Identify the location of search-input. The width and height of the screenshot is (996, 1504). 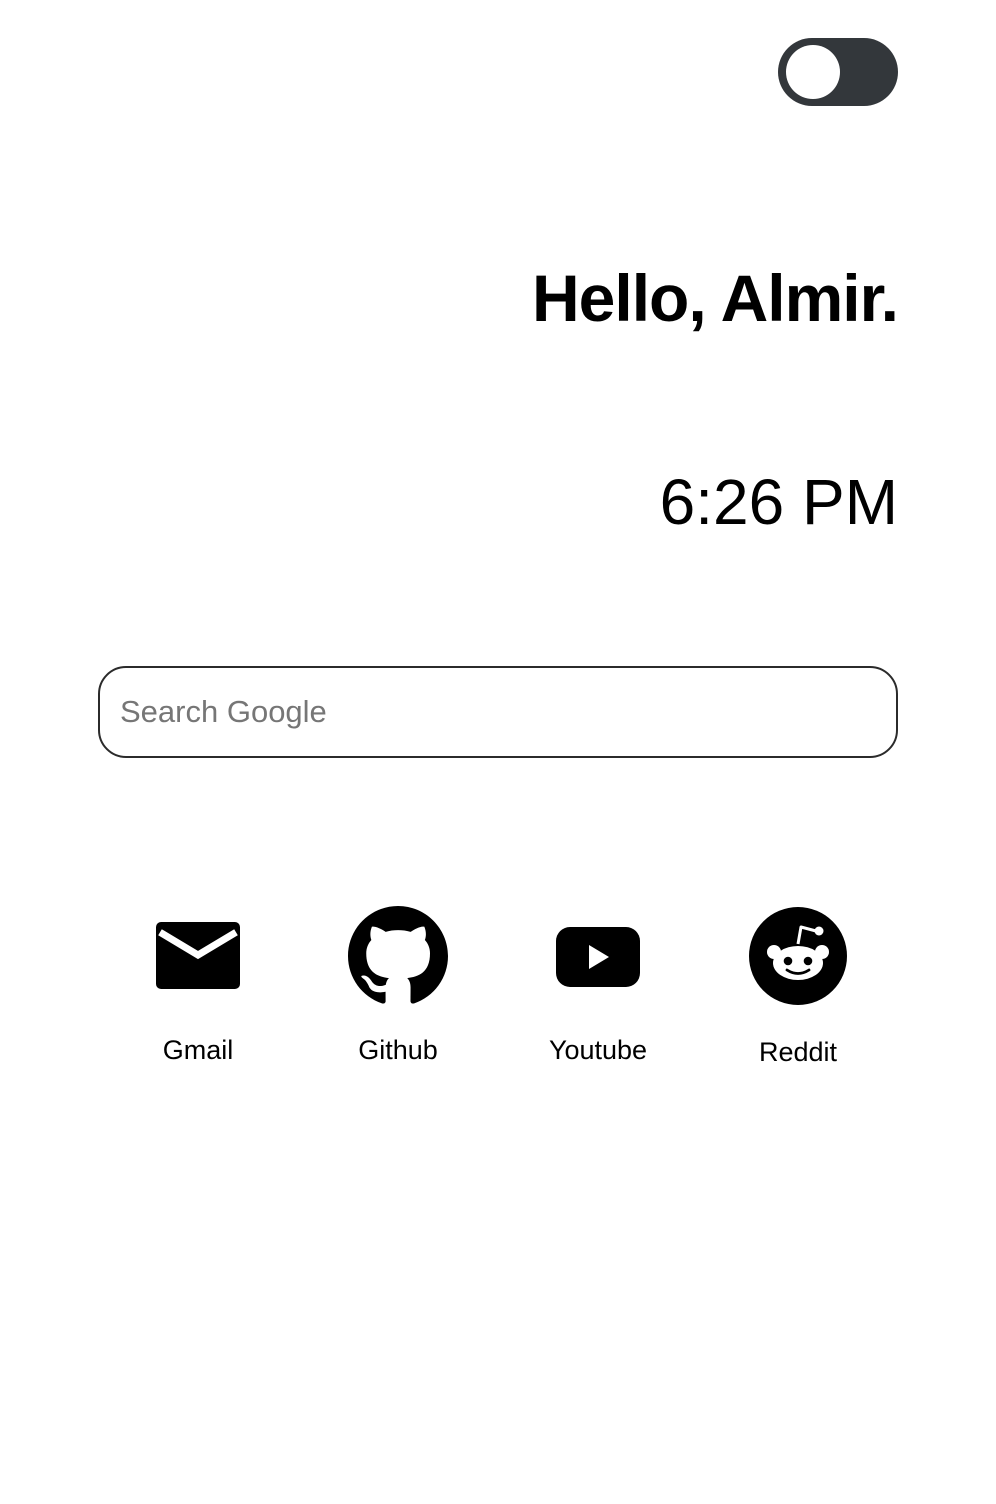
(498, 712).